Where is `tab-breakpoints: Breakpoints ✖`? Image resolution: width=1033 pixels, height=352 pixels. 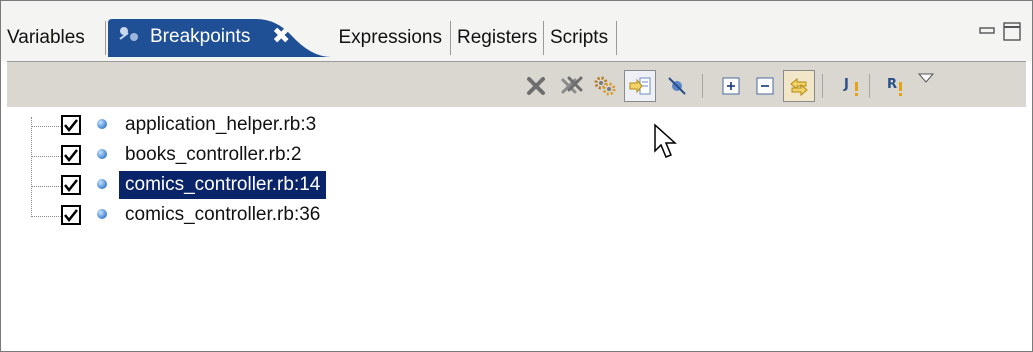
tab-breakpoints: Breakpoints ✖ is located at coordinates (218, 37).